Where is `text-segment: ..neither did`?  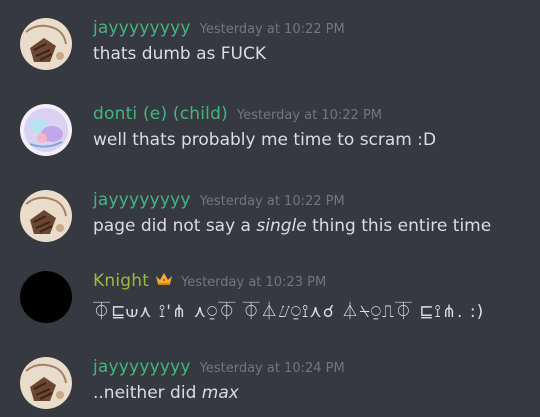
text-segment: ..neither did is located at coordinates (147, 393).